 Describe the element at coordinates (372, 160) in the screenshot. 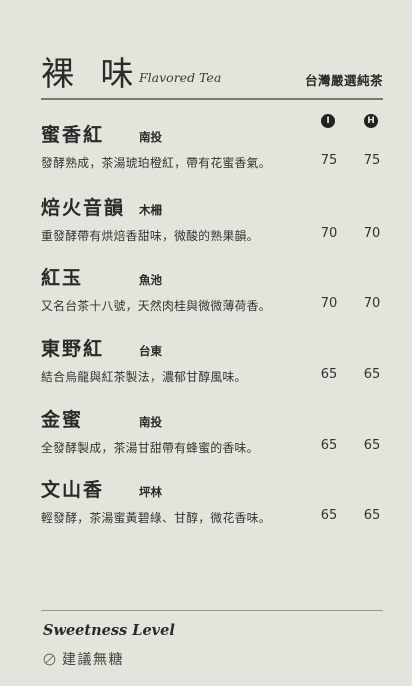

I see `price-hot: 75` at that location.